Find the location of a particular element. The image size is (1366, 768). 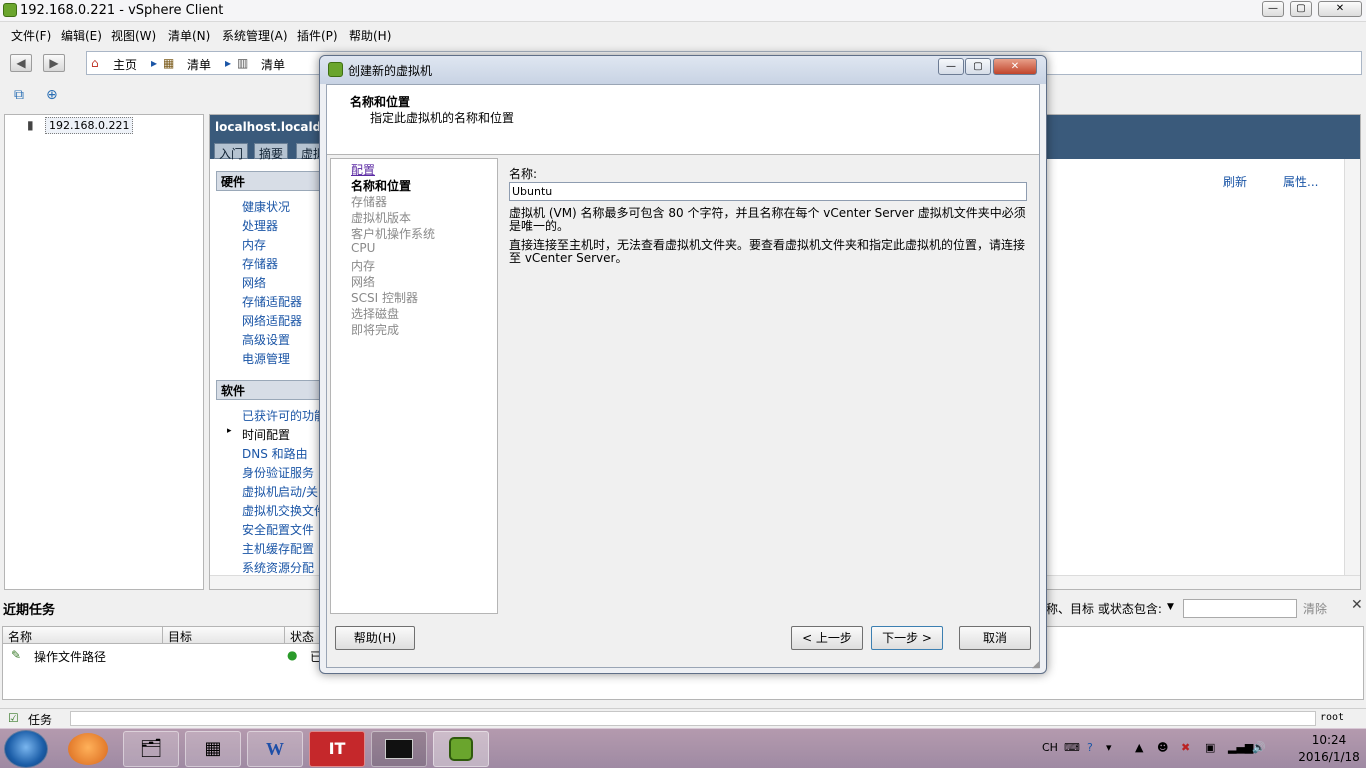

resize-grip-icon: ◢ is located at coordinates (1038, 665).